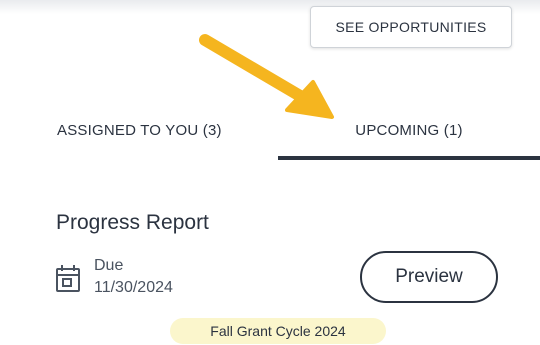  Describe the element at coordinates (429, 277) in the screenshot. I see `preview-button: Preview` at that location.